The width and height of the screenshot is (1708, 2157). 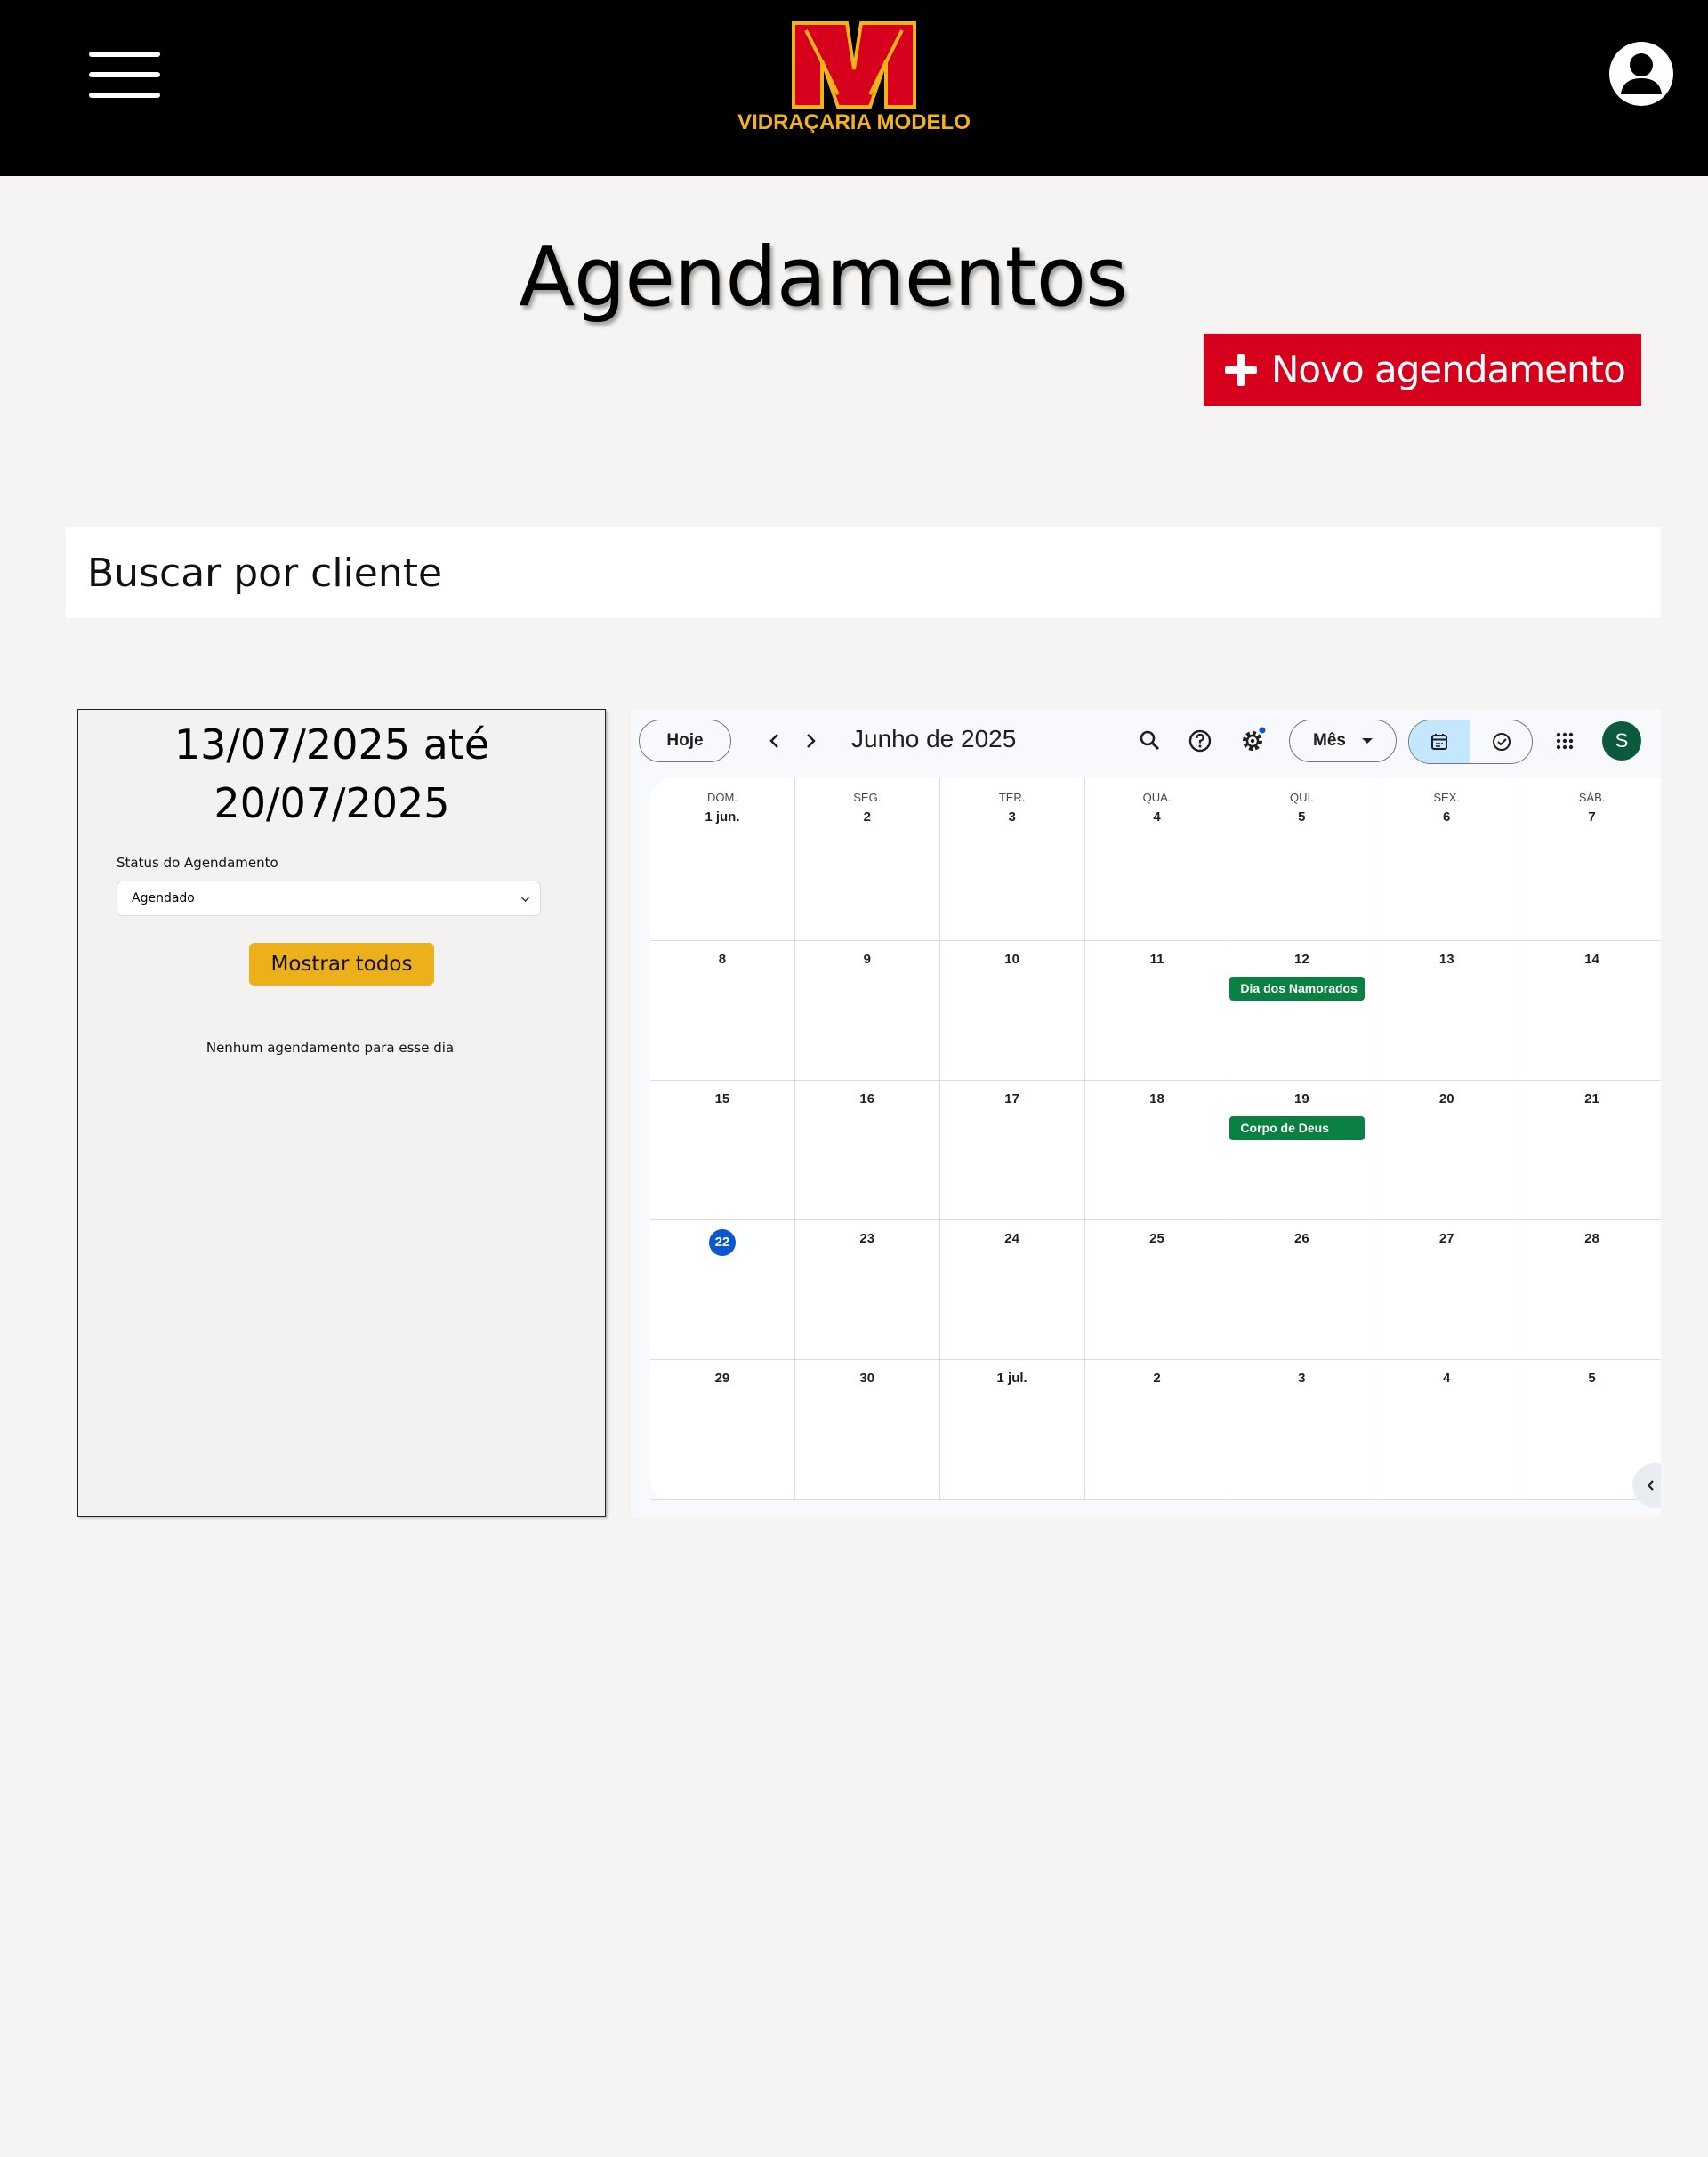 What do you see at coordinates (1447, 1290) in the screenshot?
I see `day-cell: 27` at bounding box center [1447, 1290].